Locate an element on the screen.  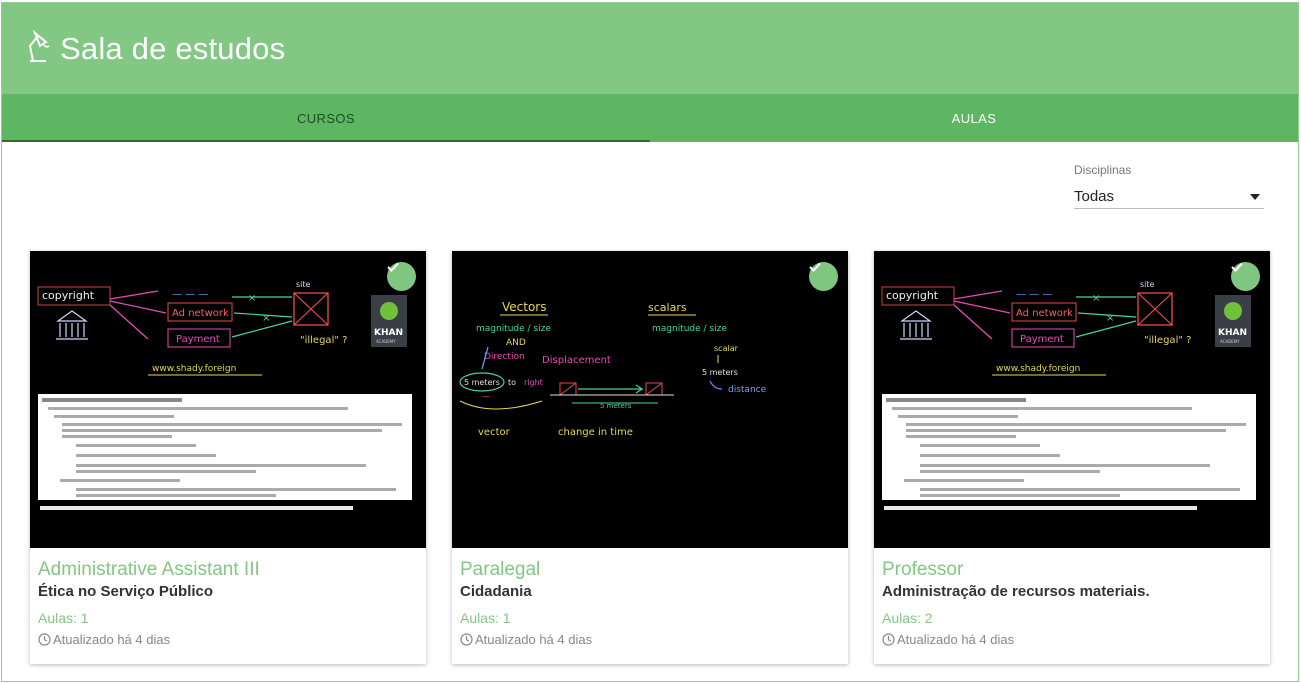
thumb-text: Vectors is located at coordinates (524, 307).